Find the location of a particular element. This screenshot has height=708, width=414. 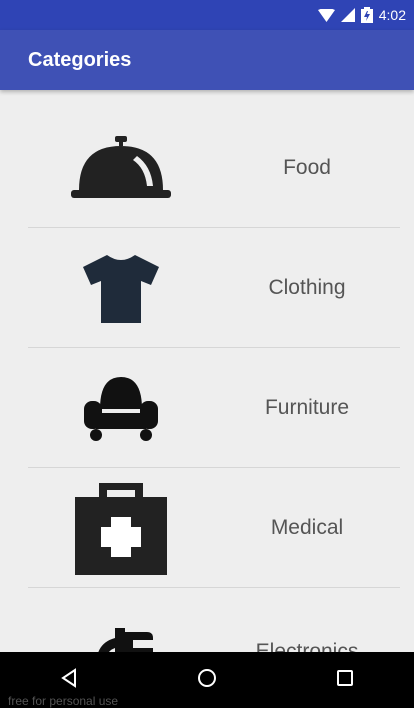

food-cloche-icon is located at coordinates (121, 167).